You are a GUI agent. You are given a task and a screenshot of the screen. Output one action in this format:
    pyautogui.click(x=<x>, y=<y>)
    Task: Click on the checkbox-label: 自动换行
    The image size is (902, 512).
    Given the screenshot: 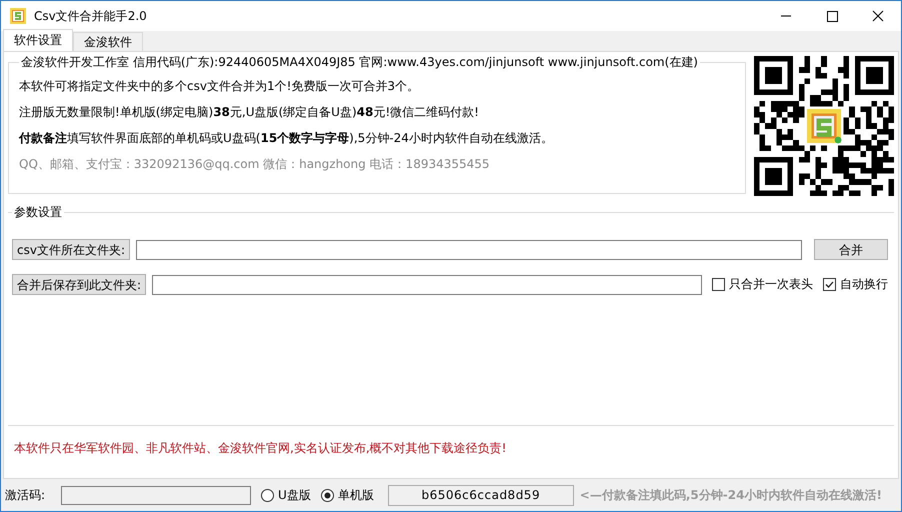 What is the action you would take?
    pyautogui.click(x=864, y=284)
    